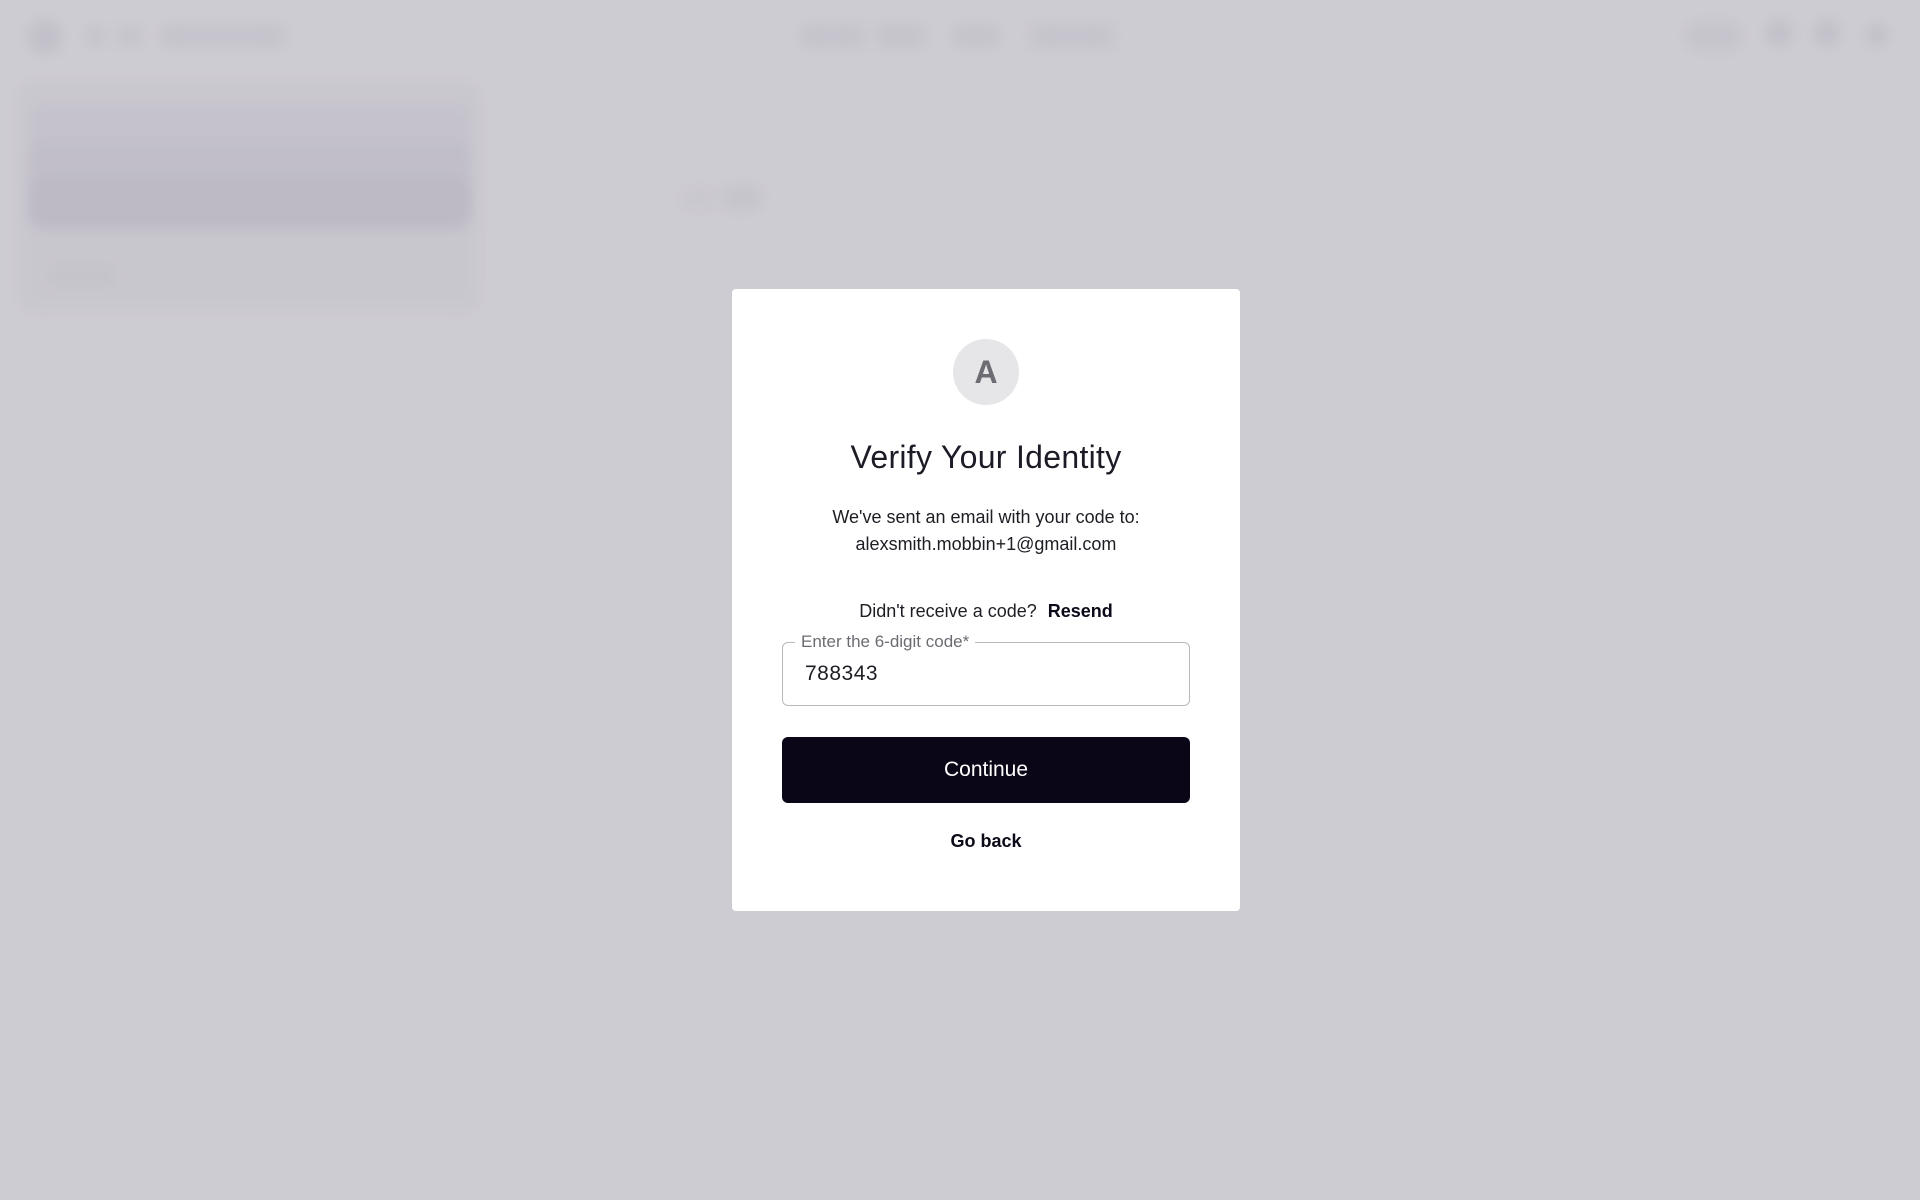  I want to click on user-avatar: A, so click(986, 372).